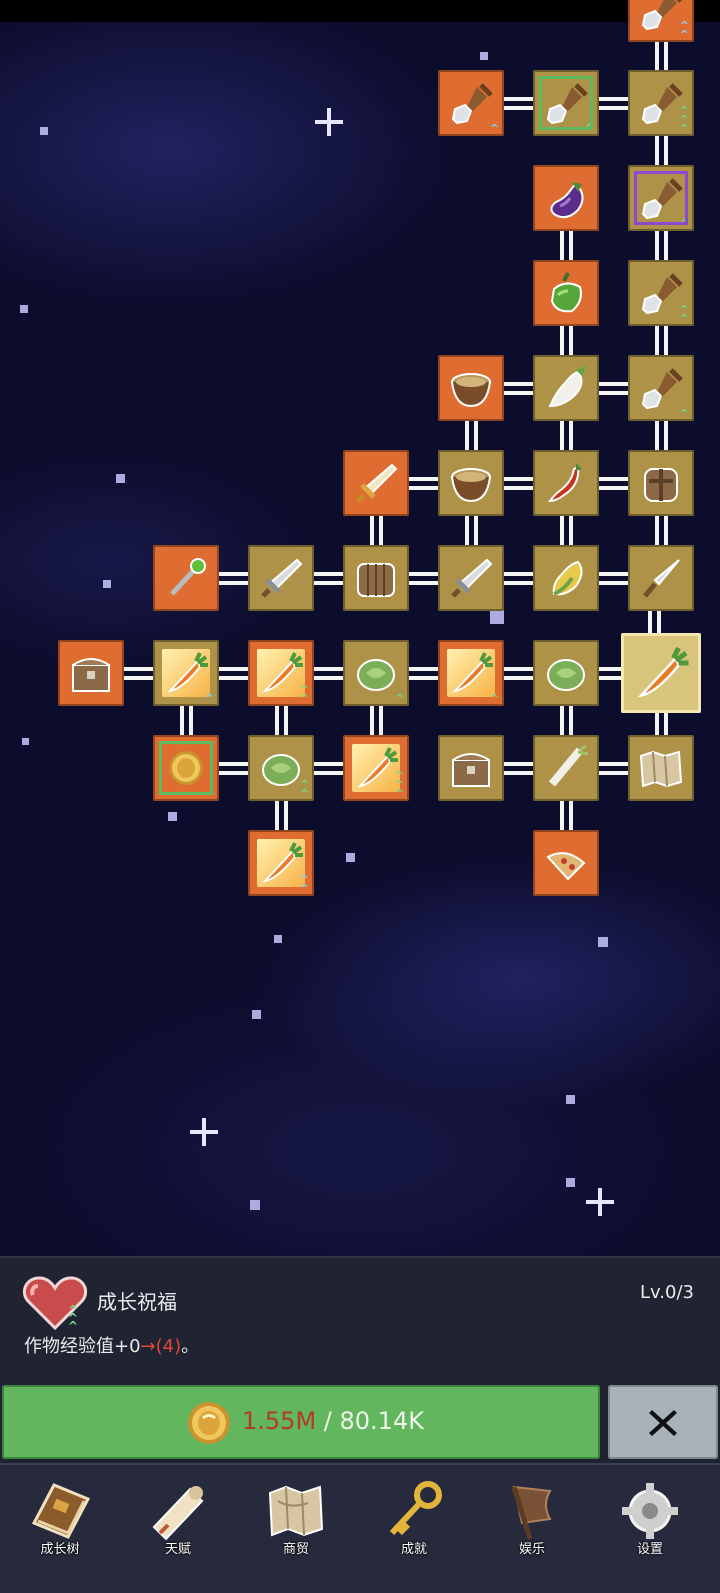  I want to click on skill-node-carrot-d: ^ ^ ^, so click(376, 768).